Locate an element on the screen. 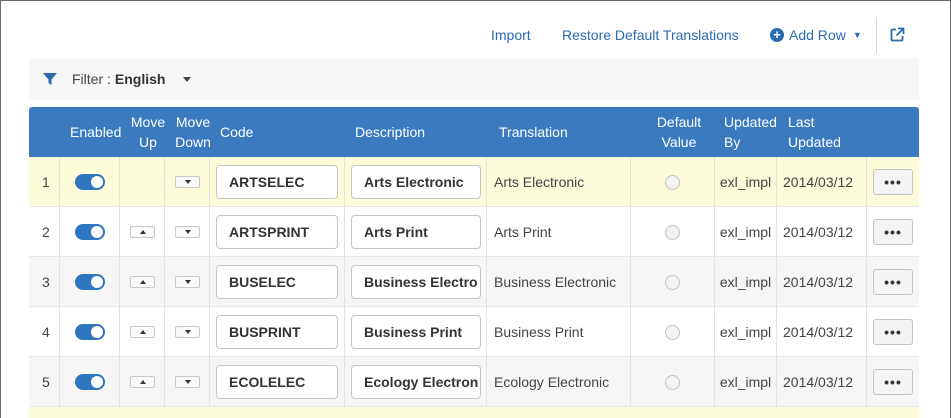 The width and height of the screenshot is (951, 418). import-link: Import is located at coordinates (511, 35).